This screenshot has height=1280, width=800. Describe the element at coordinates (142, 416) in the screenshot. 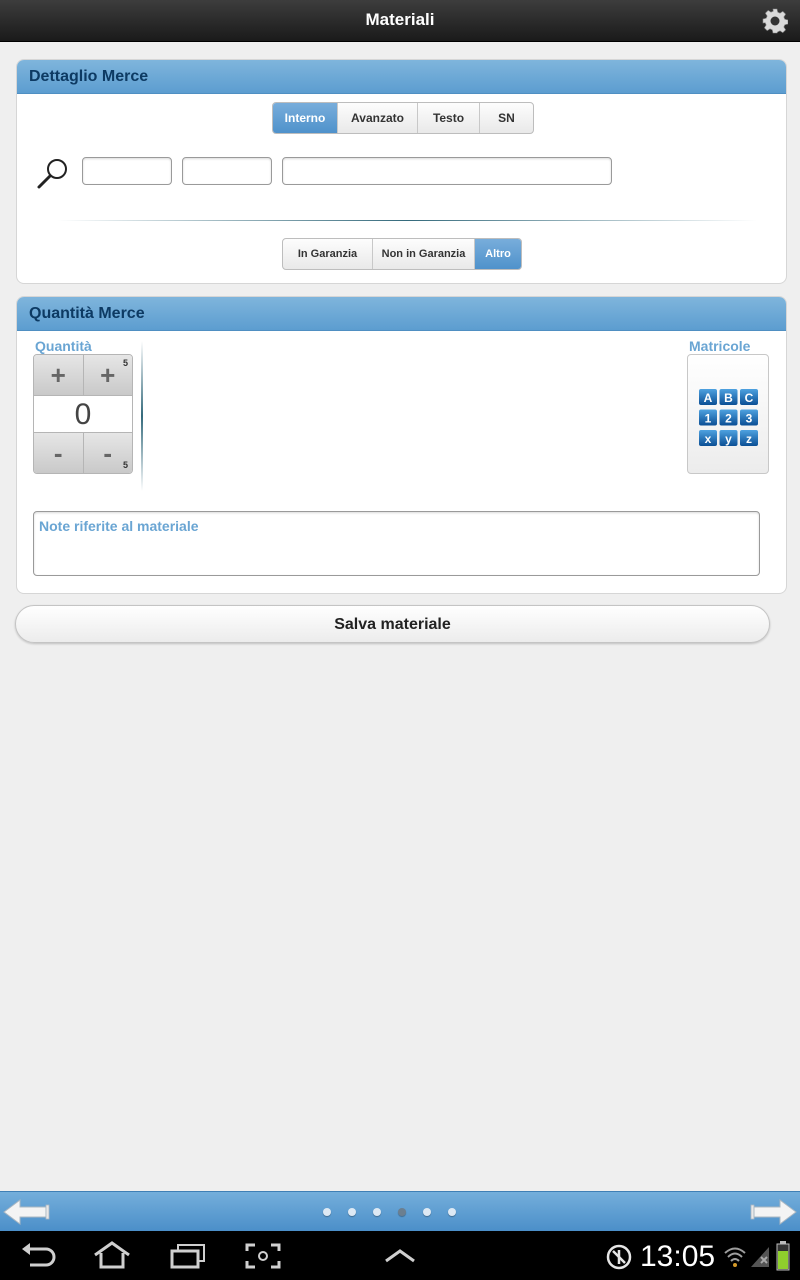

I see `vertical-divider` at that location.